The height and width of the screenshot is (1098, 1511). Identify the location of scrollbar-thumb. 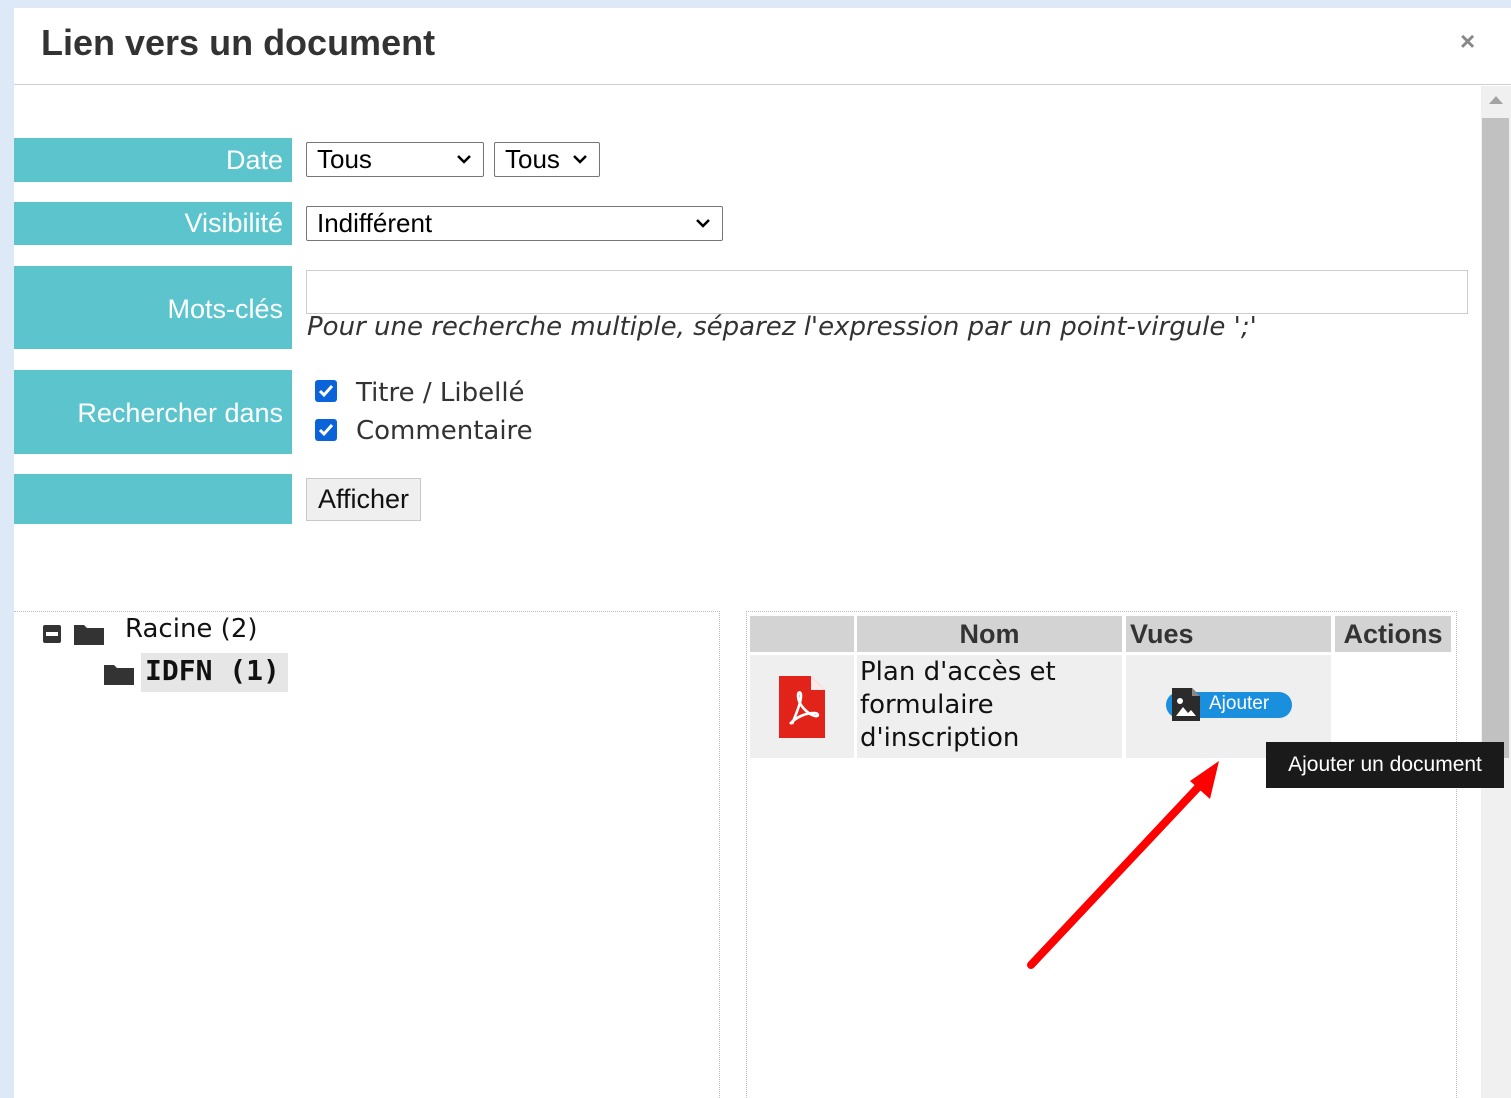
(1495, 438).